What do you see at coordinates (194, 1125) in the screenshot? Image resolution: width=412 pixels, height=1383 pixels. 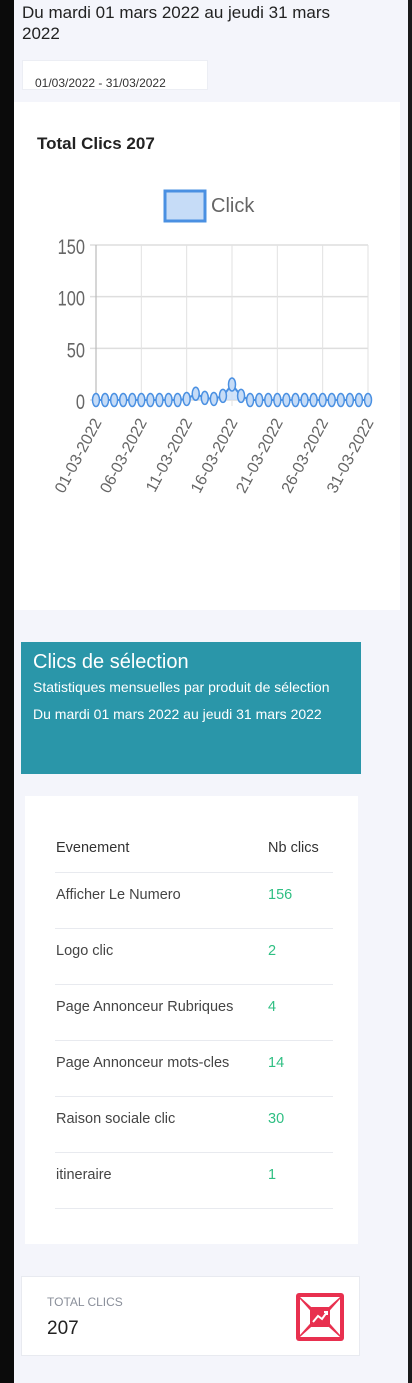 I see `table-row: Raison sociale clic 30` at bounding box center [194, 1125].